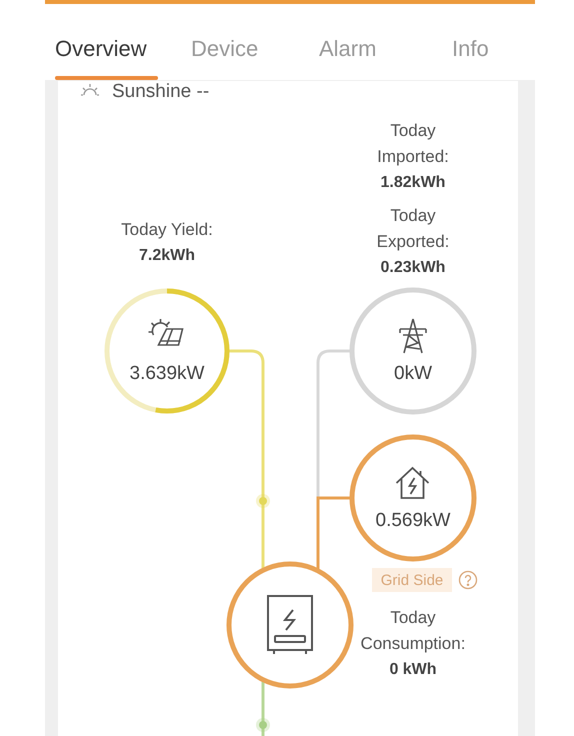 Image resolution: width=574 pixels, height=736 pixels. I want to click on power-value: 3.639kW, so click(167, 374).